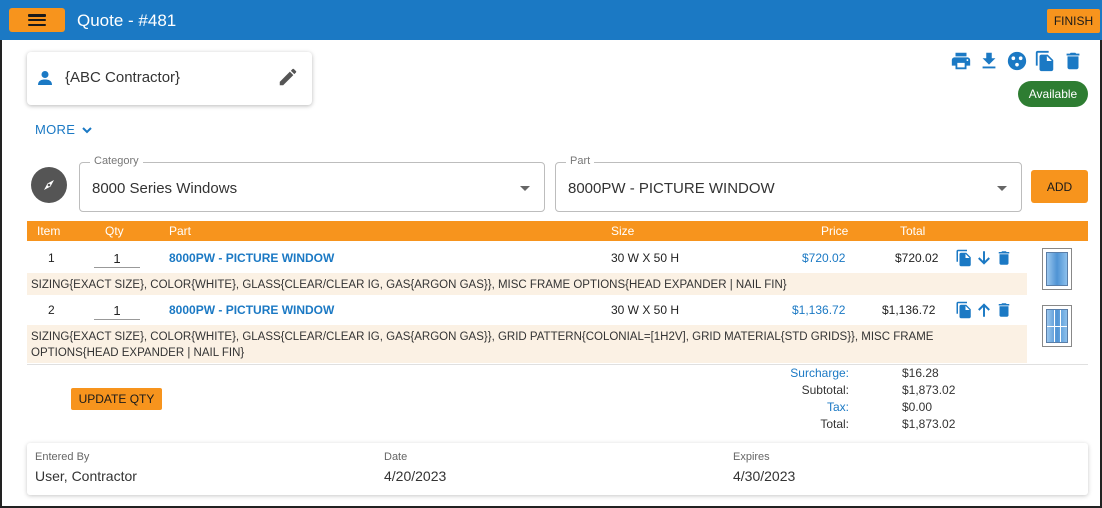  Describe the element at coordinates (984, 310) in the screenshot. I see `arrow-up-icon` at that location.